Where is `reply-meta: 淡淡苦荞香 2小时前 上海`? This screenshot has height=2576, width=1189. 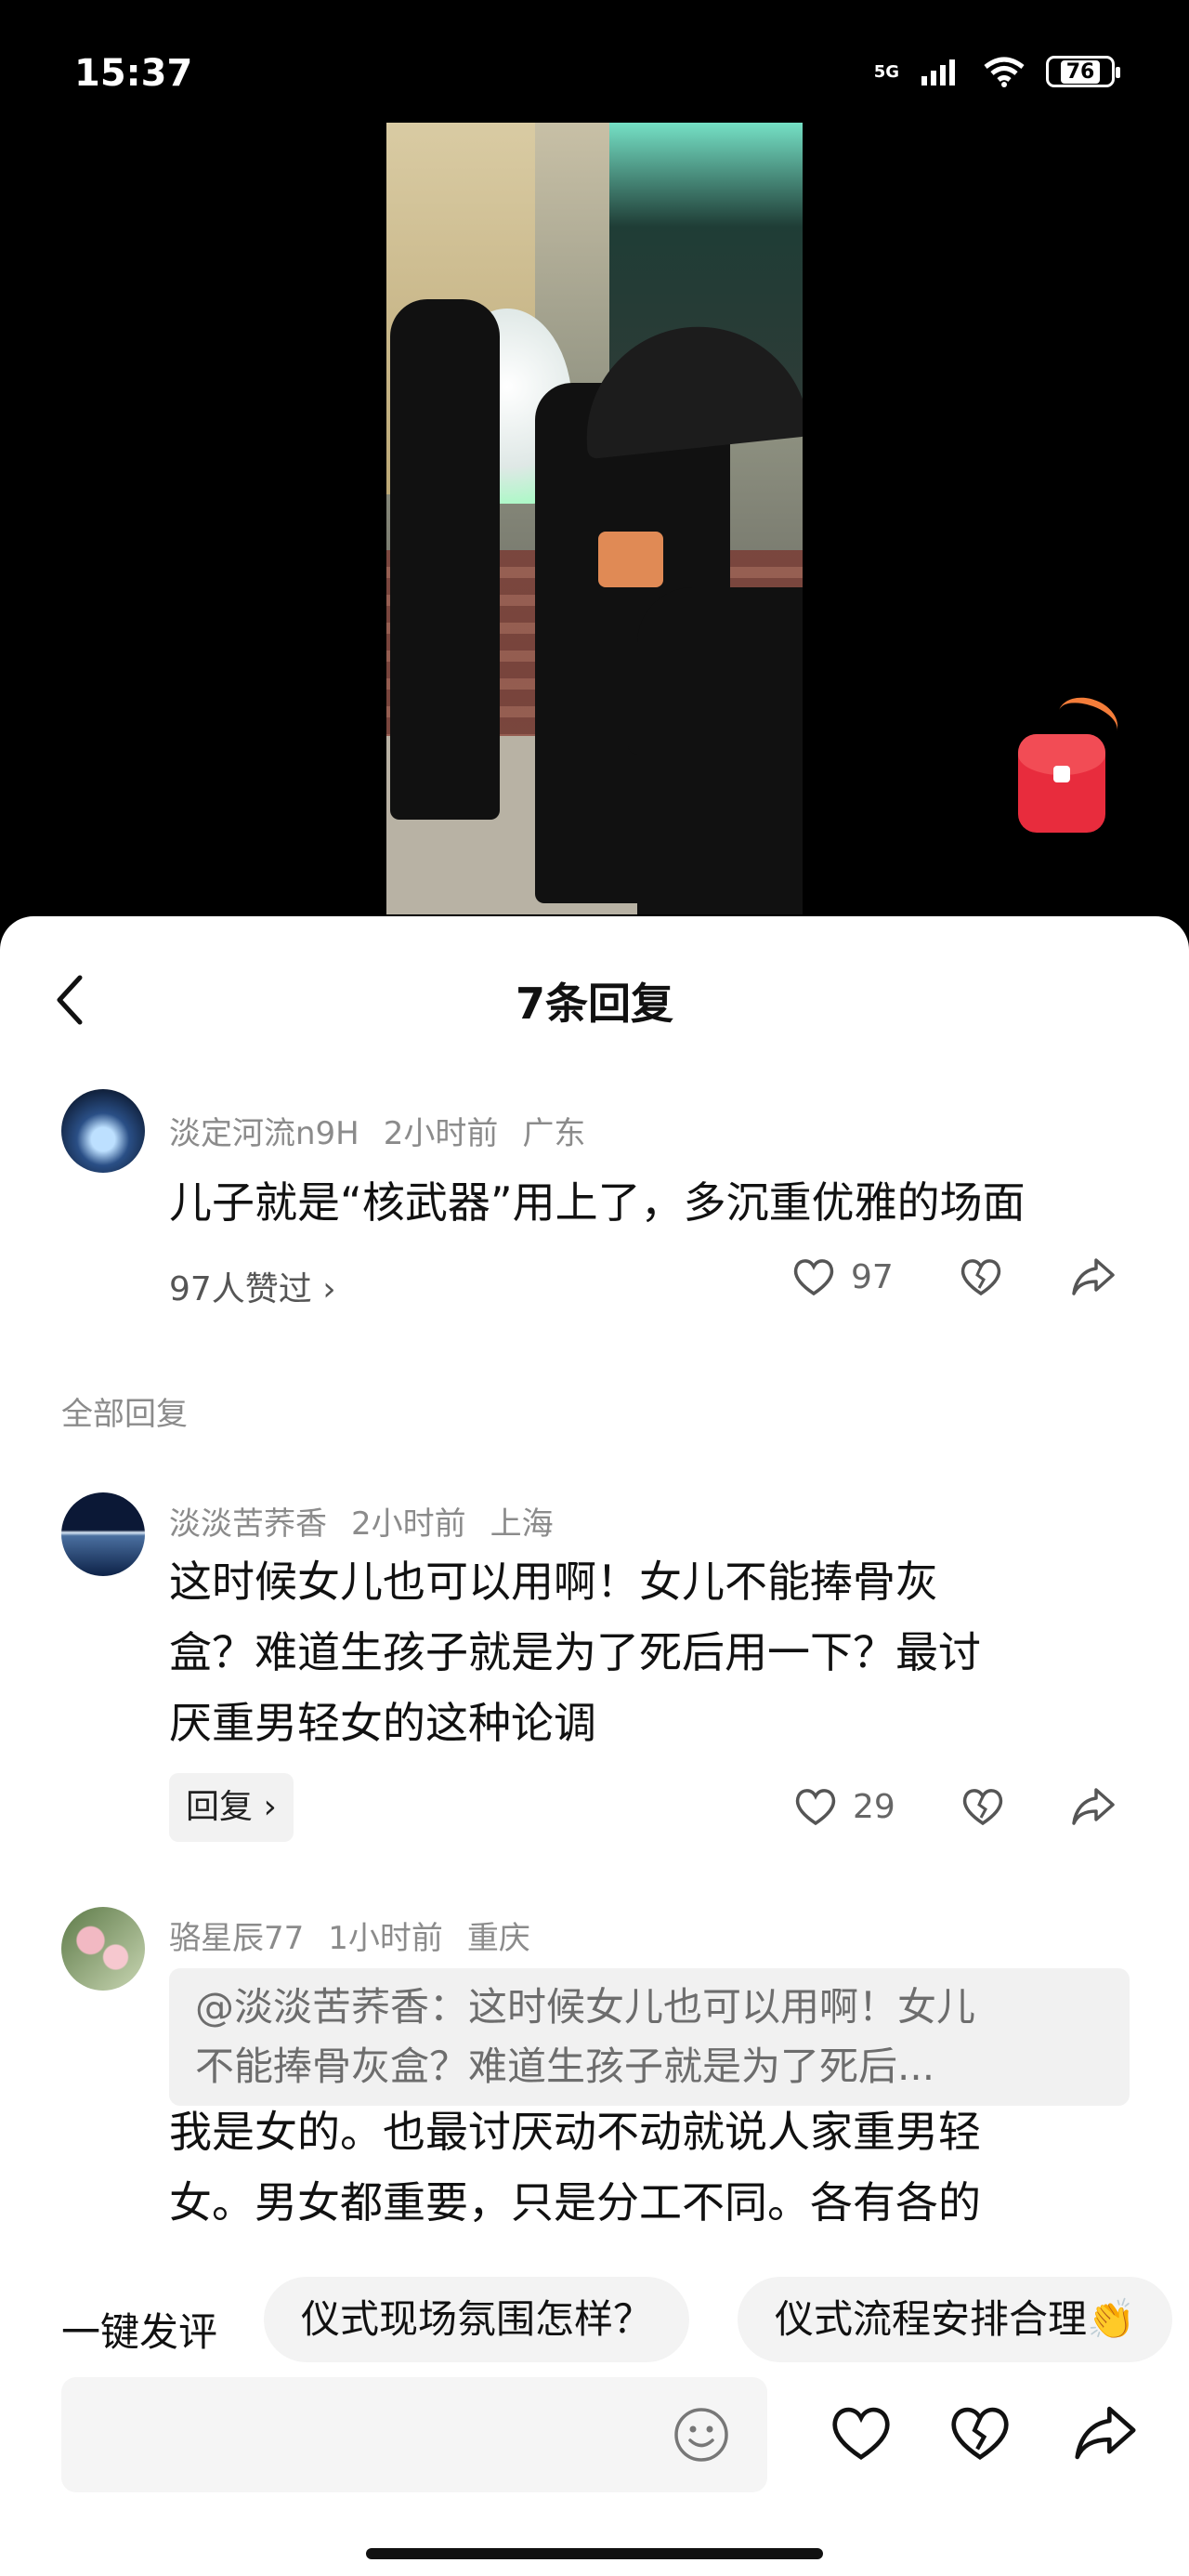 reply-meta: 淡淡苦荞香 2小时前 上海 is located at coordinates (374, 1521).